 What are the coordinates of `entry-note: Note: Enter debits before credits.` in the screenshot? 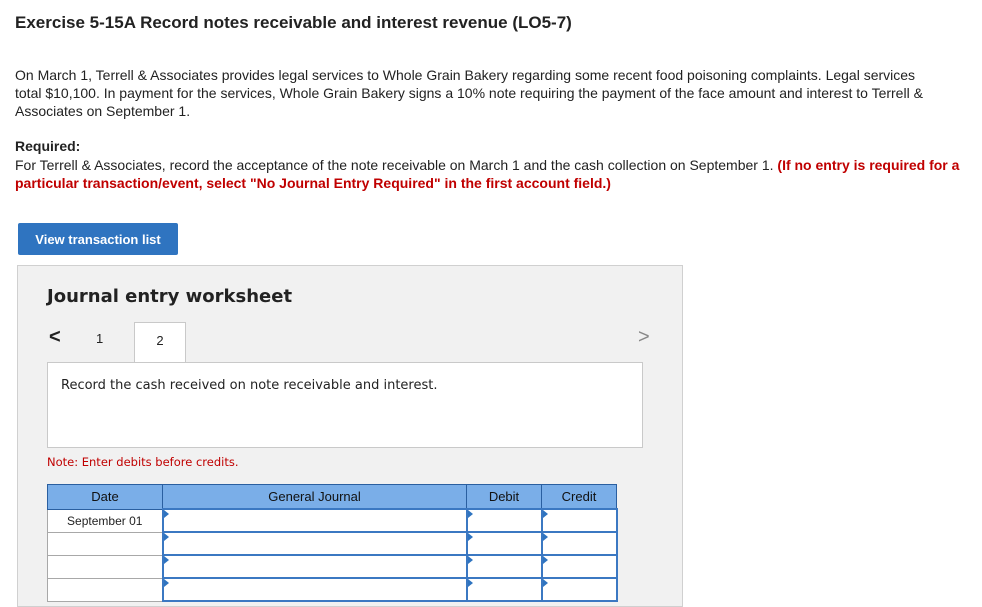 It's located at (143, 462).